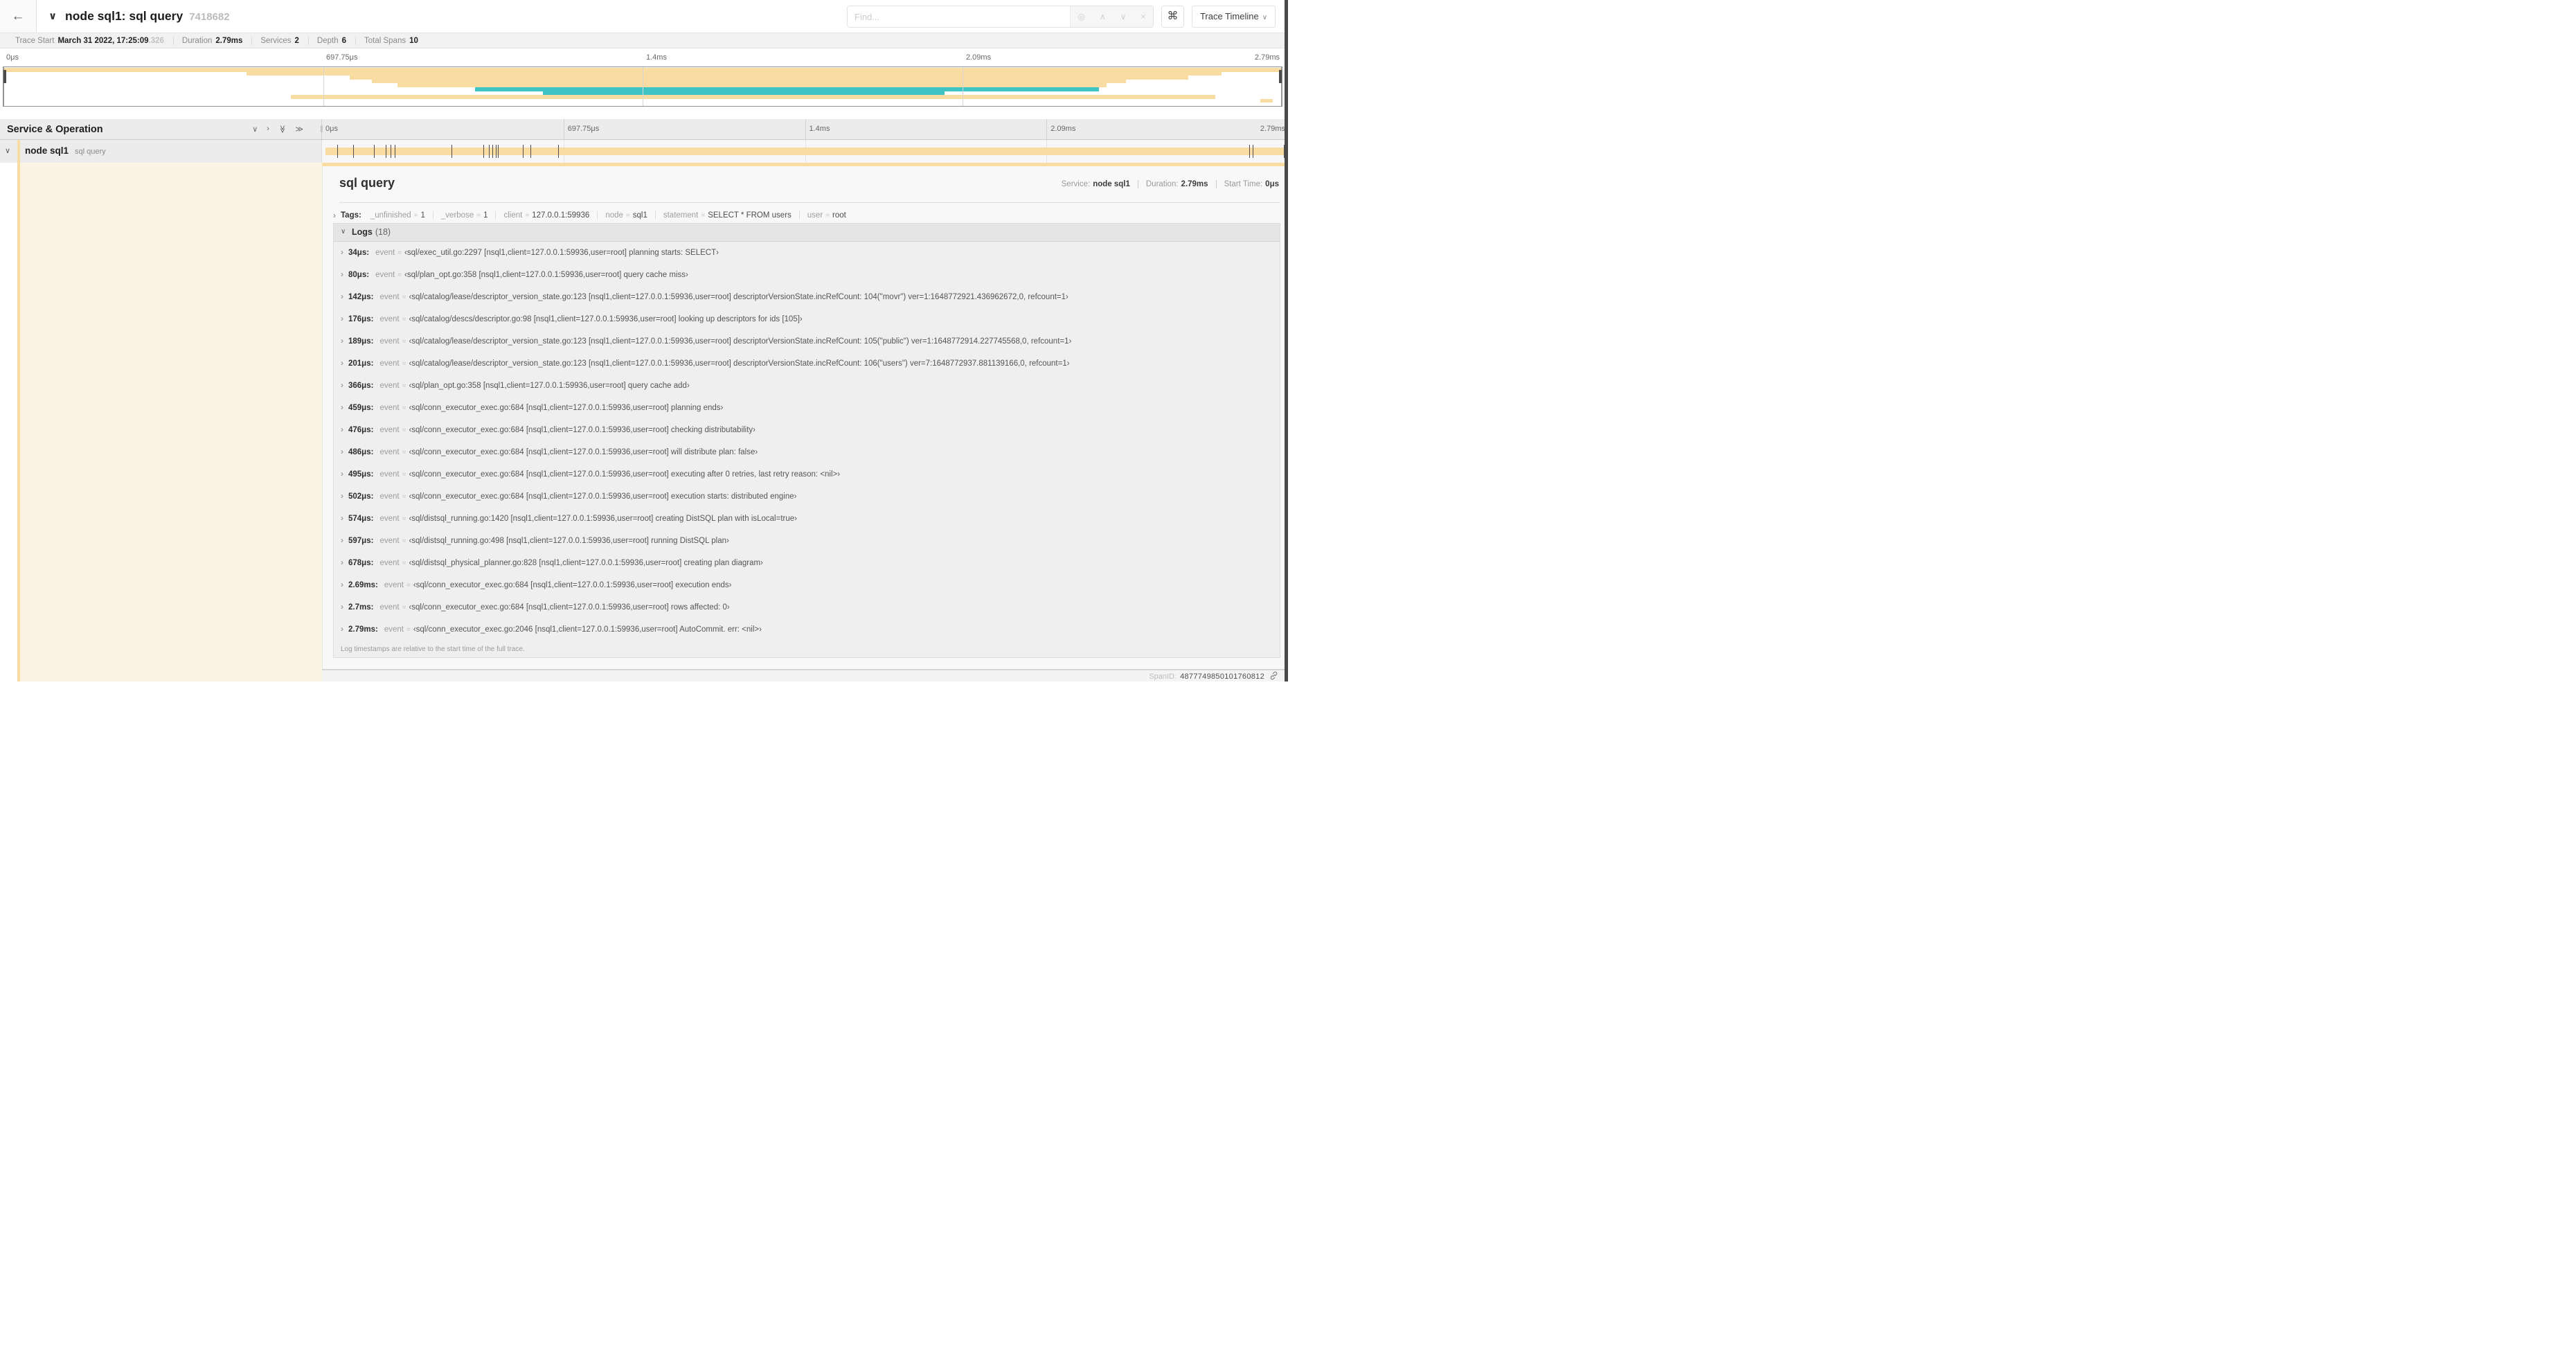 This screenshot has height=1363, width=2576. I want to click on focus-icon: ◎, so click(1080, 16).